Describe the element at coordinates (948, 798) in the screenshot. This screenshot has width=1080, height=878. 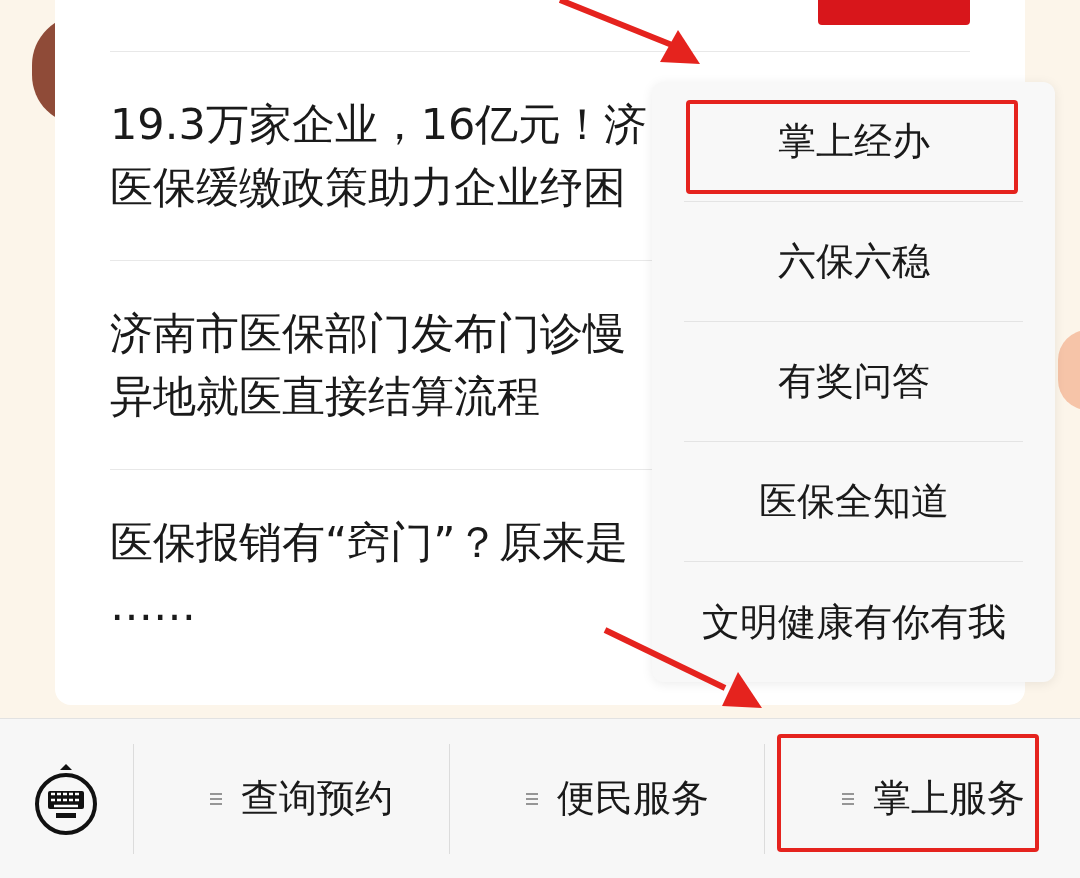
I see `tab-label: 掌上服务` at that location.